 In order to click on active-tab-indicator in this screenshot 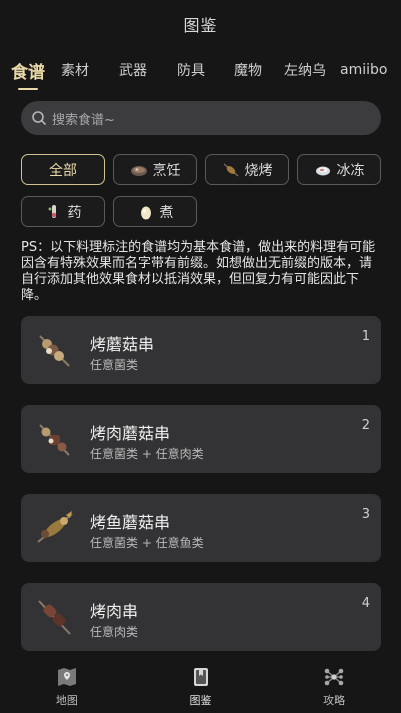, I will do `click(28, 89)`.